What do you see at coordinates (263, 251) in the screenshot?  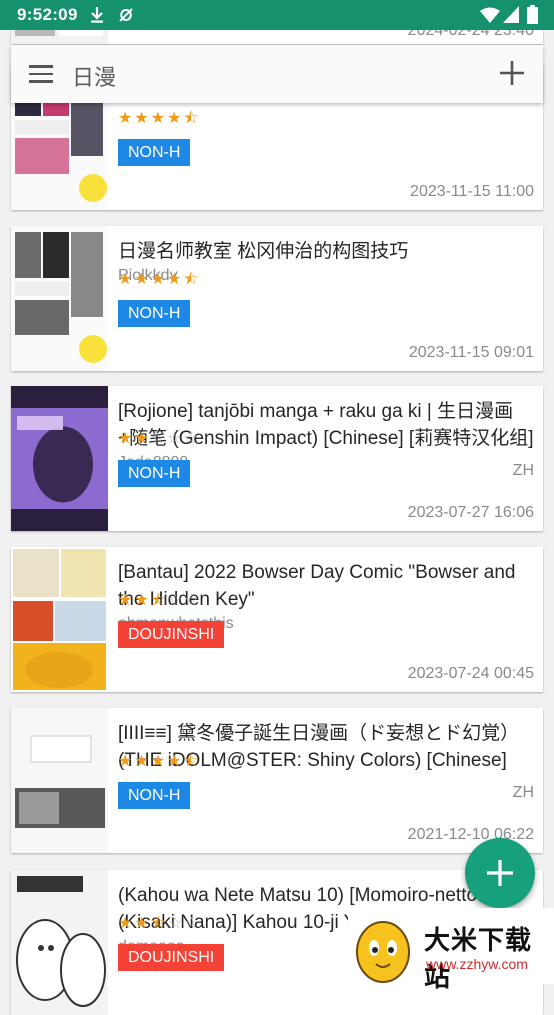 I see `gallery-title: 日漫名师教室 松冈伸治的构图技巧` at bounding box center [263, 251].